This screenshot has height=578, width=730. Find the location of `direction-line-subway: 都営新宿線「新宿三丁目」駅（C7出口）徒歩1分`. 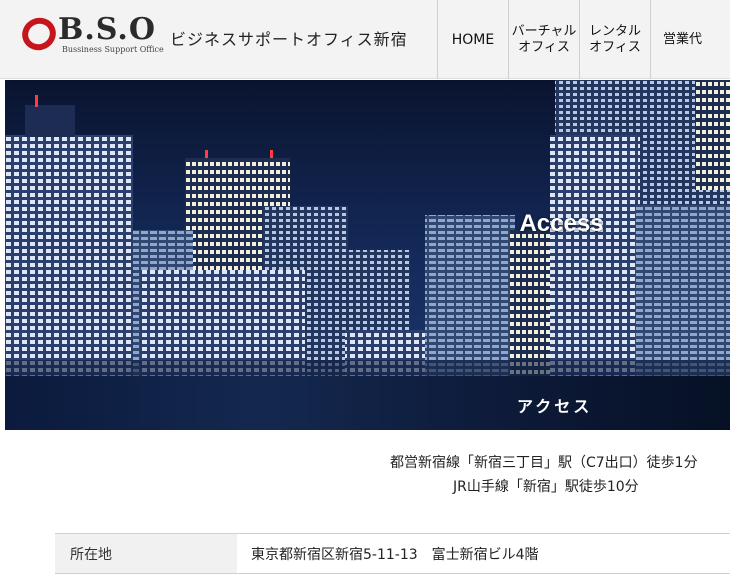

direction-line-subway: 都営新宿線「新宿三丁目」駅（C7出口）徒歩1分 is located at coordinates (544, 463).